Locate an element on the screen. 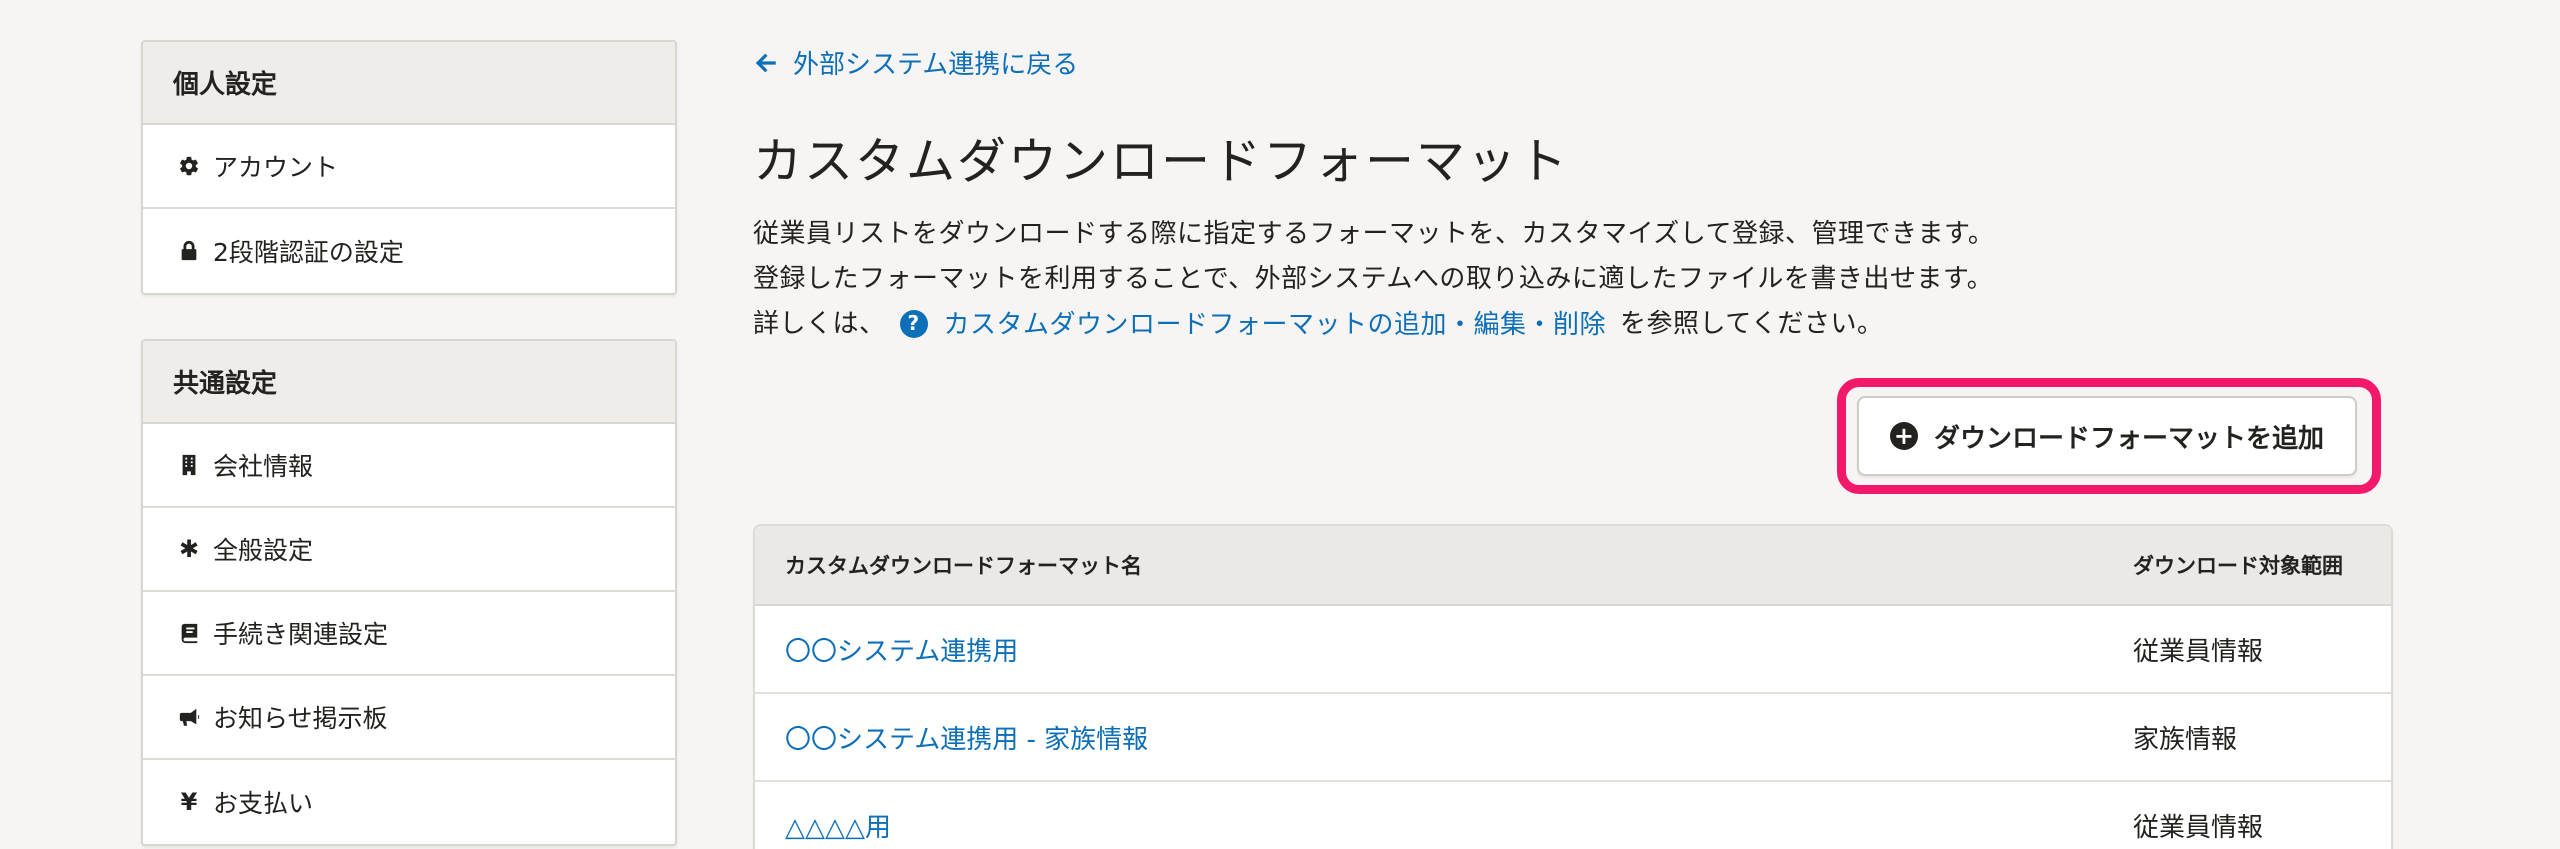 This screenshot has width=2560, height=849. asterisk-icon: ✱ is located at coordinates (189, 549).